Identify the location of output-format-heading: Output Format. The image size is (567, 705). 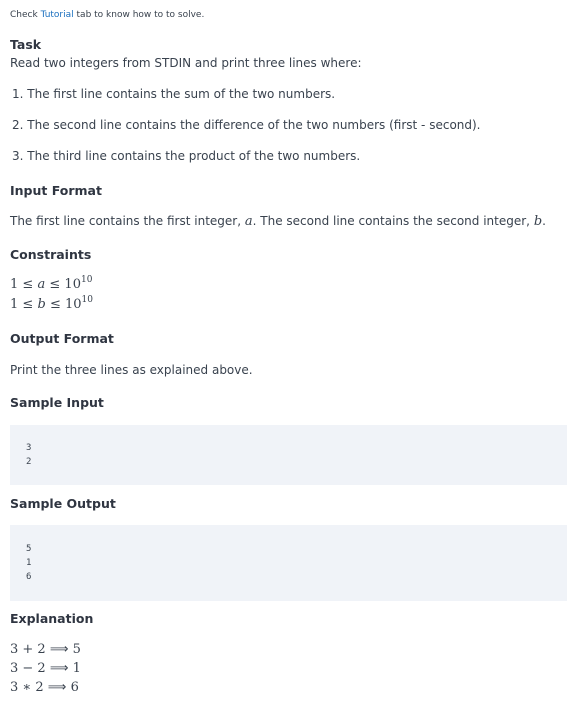
(62, 338).